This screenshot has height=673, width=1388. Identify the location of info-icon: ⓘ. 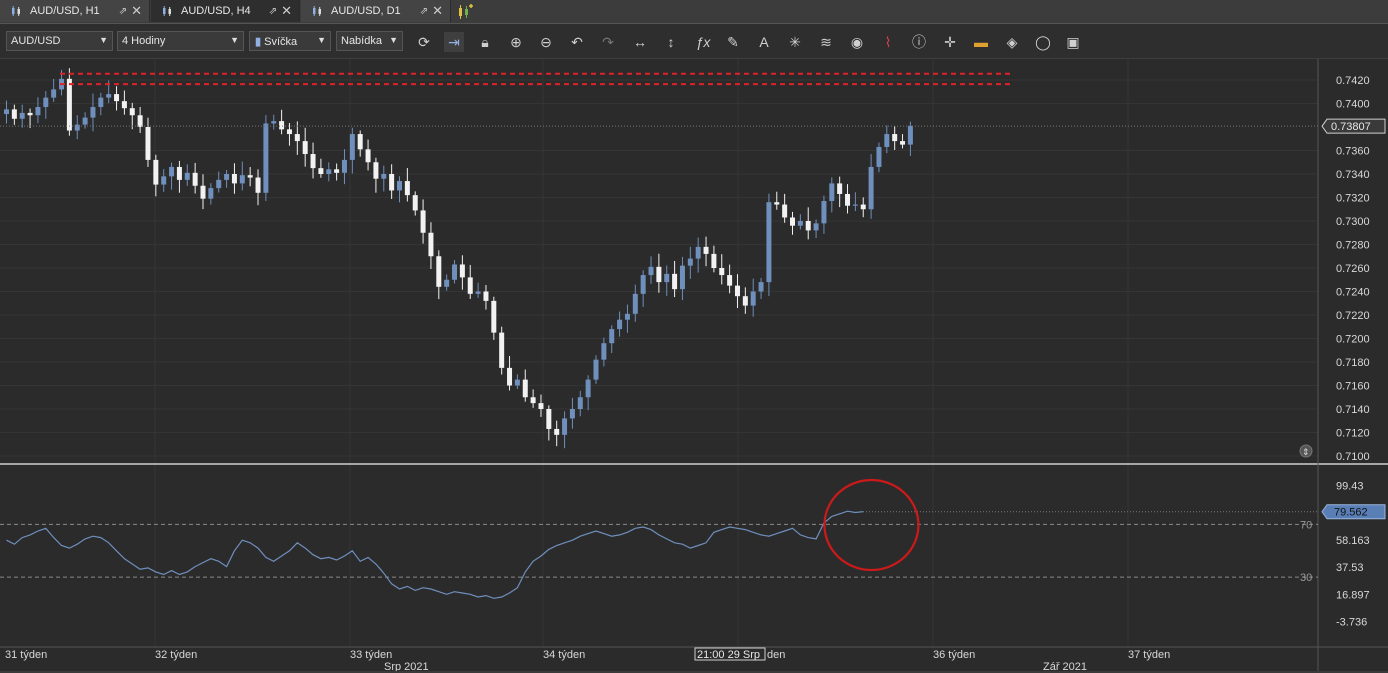
(919, 42).